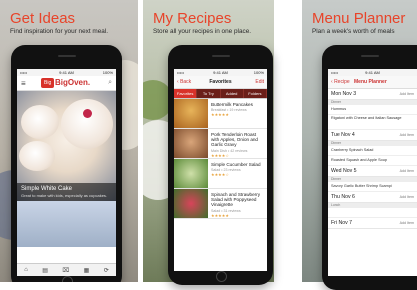 This screenshot has width=417, height=290. I want to click on day-label: Mon Nov 3, so click(344, 94).